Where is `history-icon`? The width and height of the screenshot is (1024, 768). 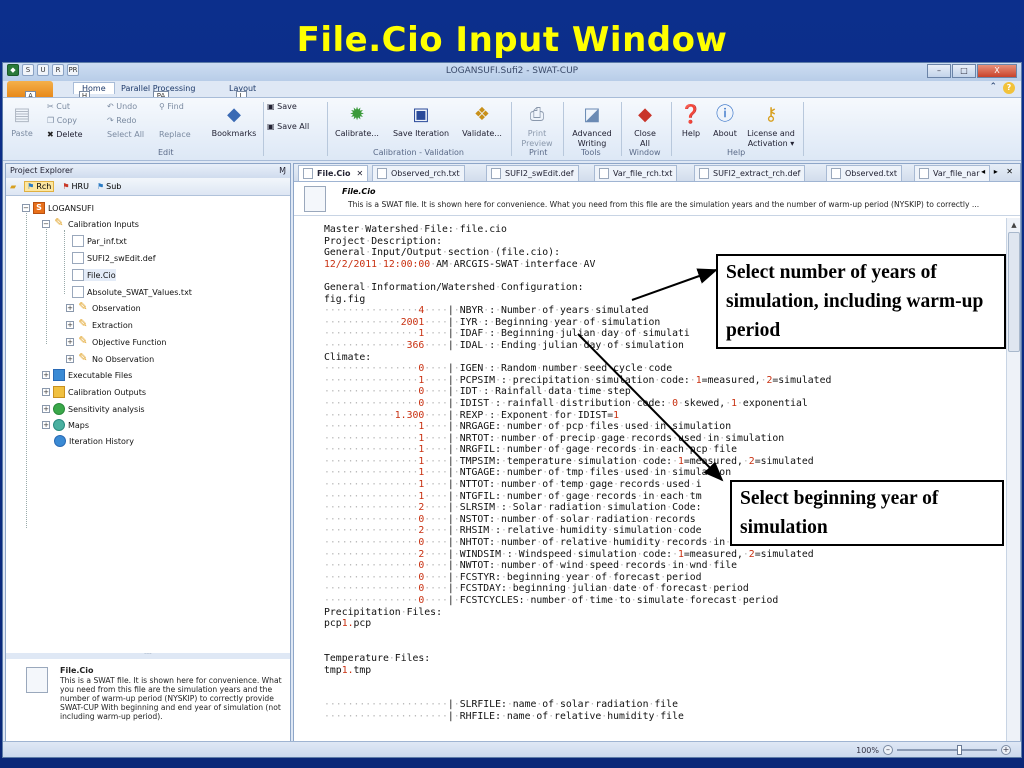
history-icon is located at coordinates (60, 441).